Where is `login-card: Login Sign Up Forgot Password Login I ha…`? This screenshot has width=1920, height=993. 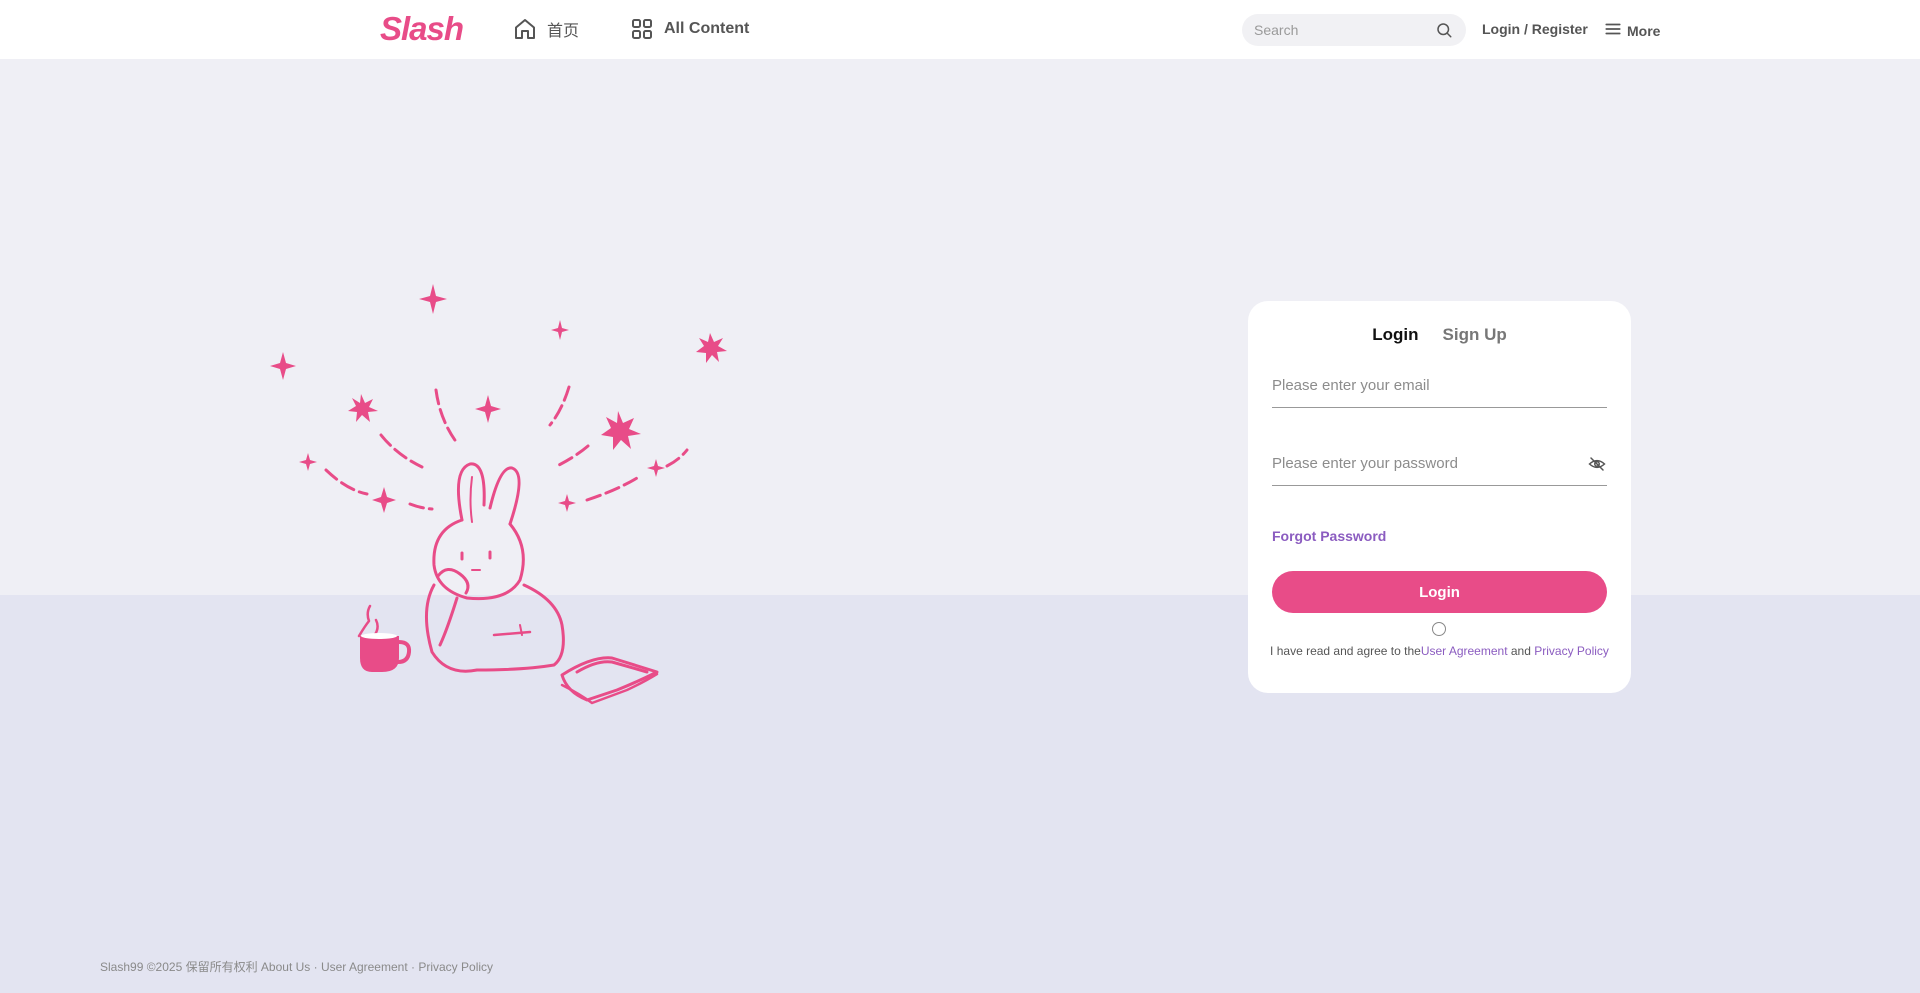
login-card: Login Sign Up Forgot Password Login I ha… is located at coordinates (1439, 497).